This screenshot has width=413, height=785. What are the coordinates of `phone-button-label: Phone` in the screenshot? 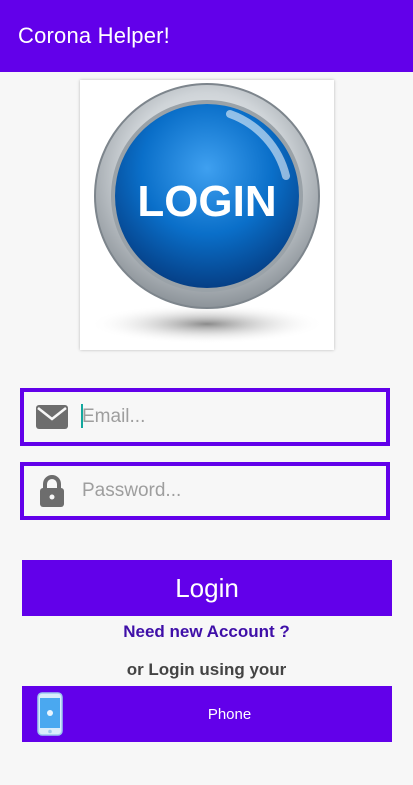 It's located at (229, 714).